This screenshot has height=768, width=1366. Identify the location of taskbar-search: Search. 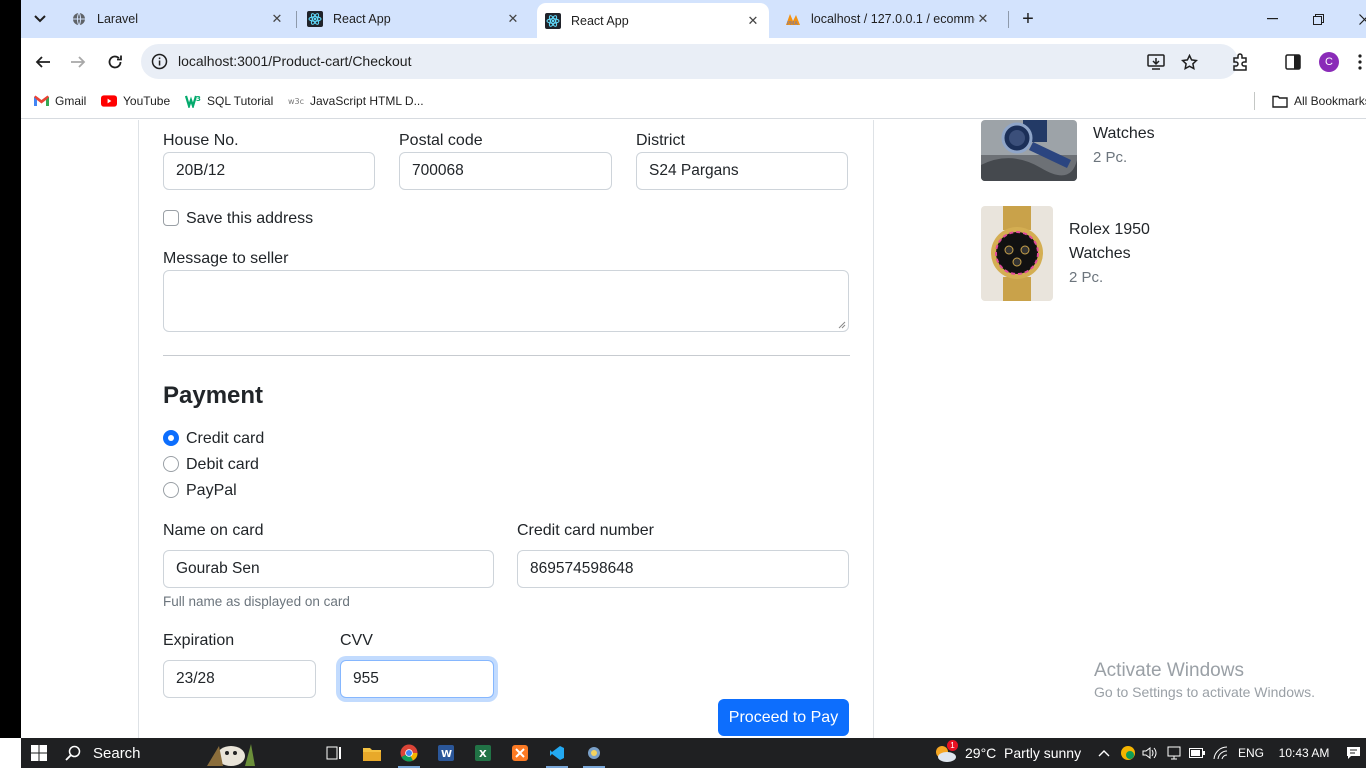
(160, 753).